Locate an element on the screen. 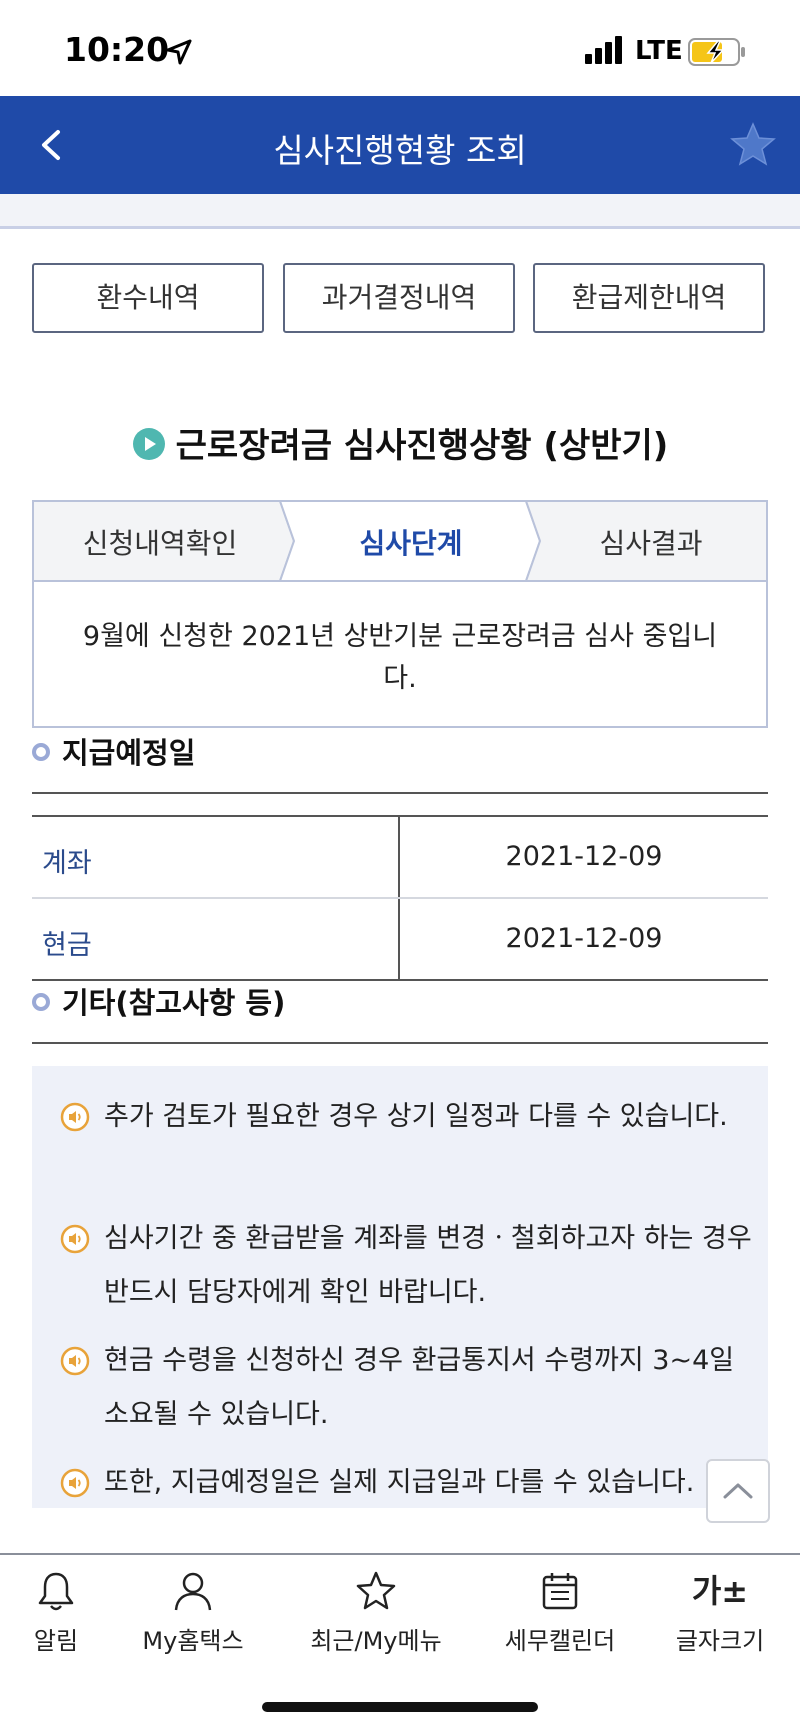 Image resolution: width=800 pixels, height=1732 pixels. step-review: 심사단계 is located at coordinates (411, 543).